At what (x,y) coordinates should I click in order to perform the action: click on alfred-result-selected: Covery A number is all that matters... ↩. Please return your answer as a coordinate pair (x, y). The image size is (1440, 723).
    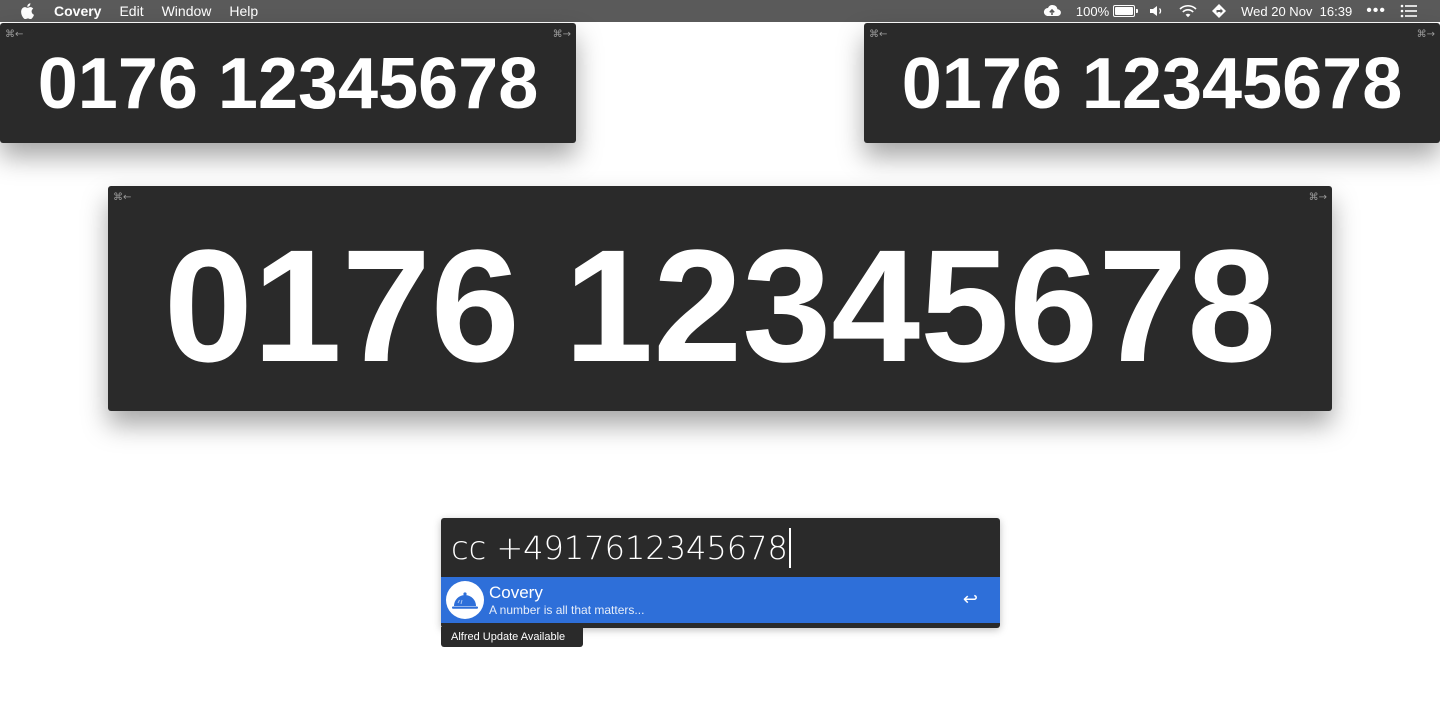
    Looking at the image, I should click on (720, 600).